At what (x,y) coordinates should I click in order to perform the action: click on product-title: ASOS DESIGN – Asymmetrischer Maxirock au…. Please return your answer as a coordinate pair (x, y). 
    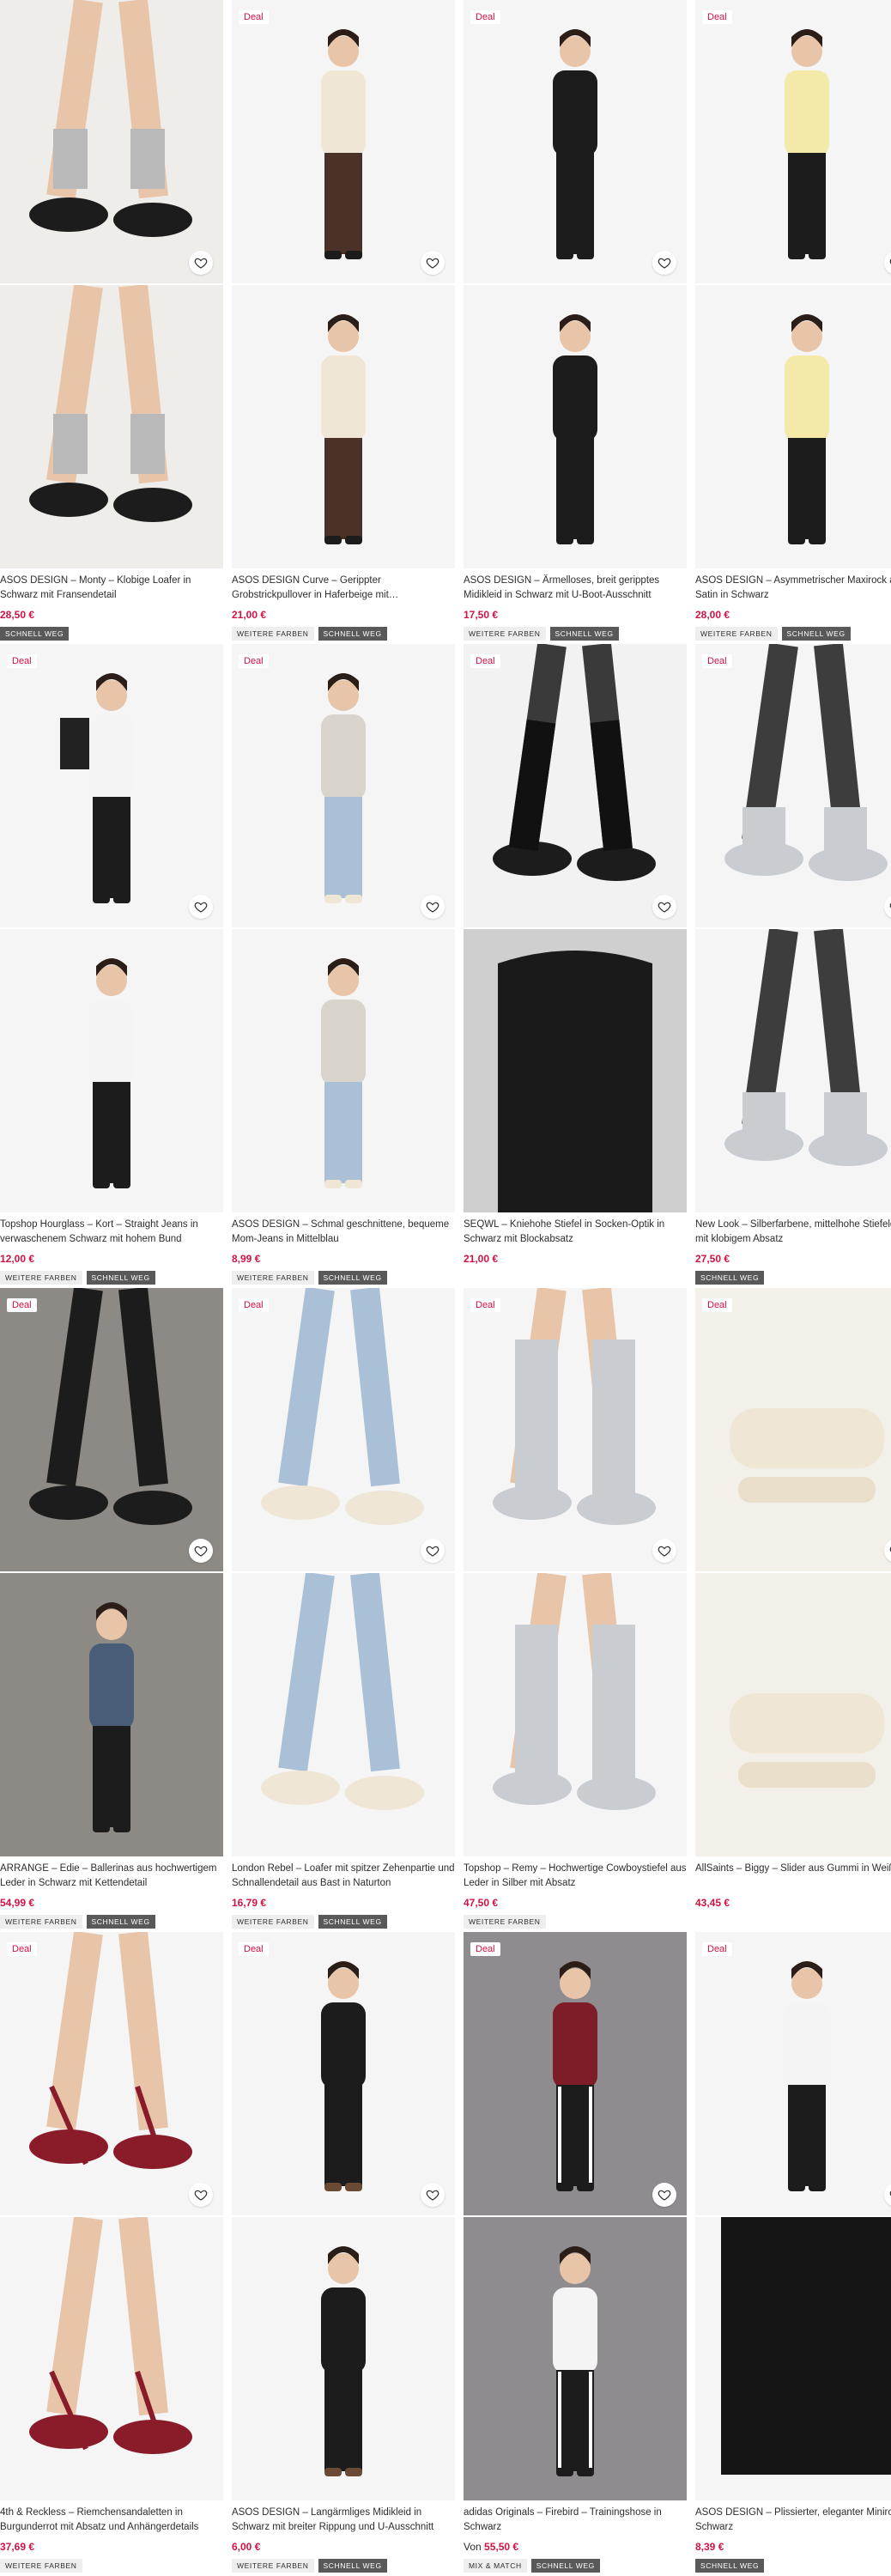
    Looking at the image, I should click on (793, 588).